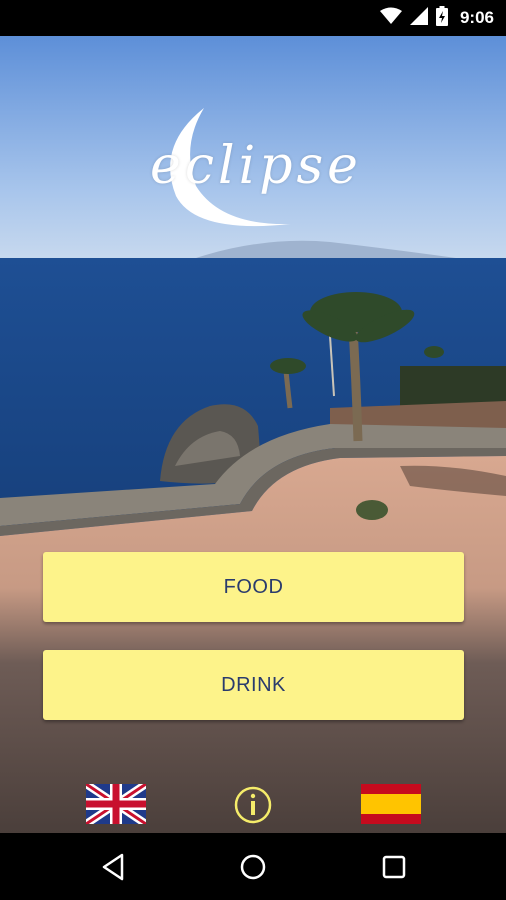  I want to click on food-button: FOOD, so click(253, 587).